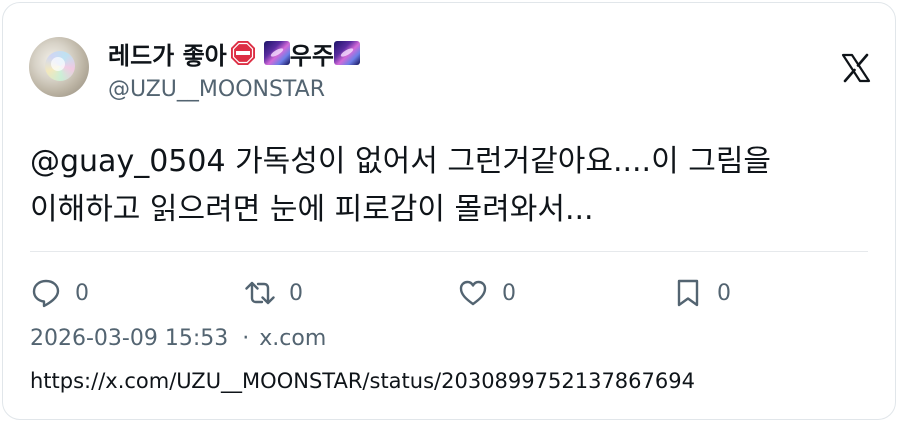  I want to click on tweet-meta: 2026-03-09 15:53 · x.com, so click(178, 338).